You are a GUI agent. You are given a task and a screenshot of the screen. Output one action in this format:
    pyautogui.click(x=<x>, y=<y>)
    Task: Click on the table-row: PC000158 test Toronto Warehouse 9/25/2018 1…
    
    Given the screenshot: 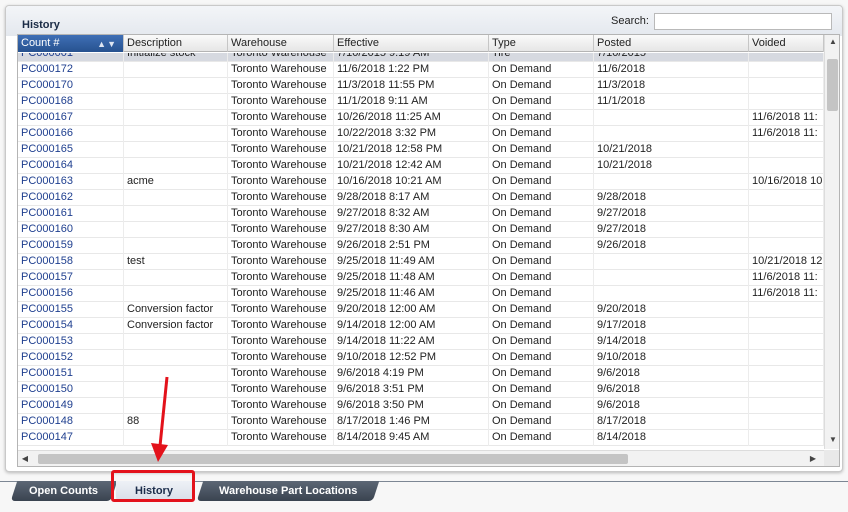 What is the action you would take?
    pyautogui.click(x=421, y=262)
    